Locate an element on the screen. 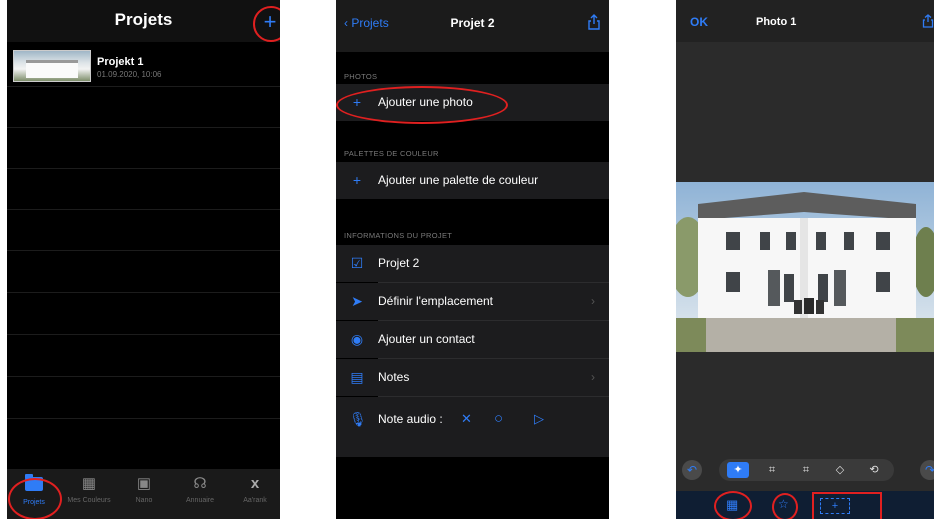 The width and height of the screenshot is (934, 519). notes-row: ▤ Notes › is located at coordinates (472, 377).